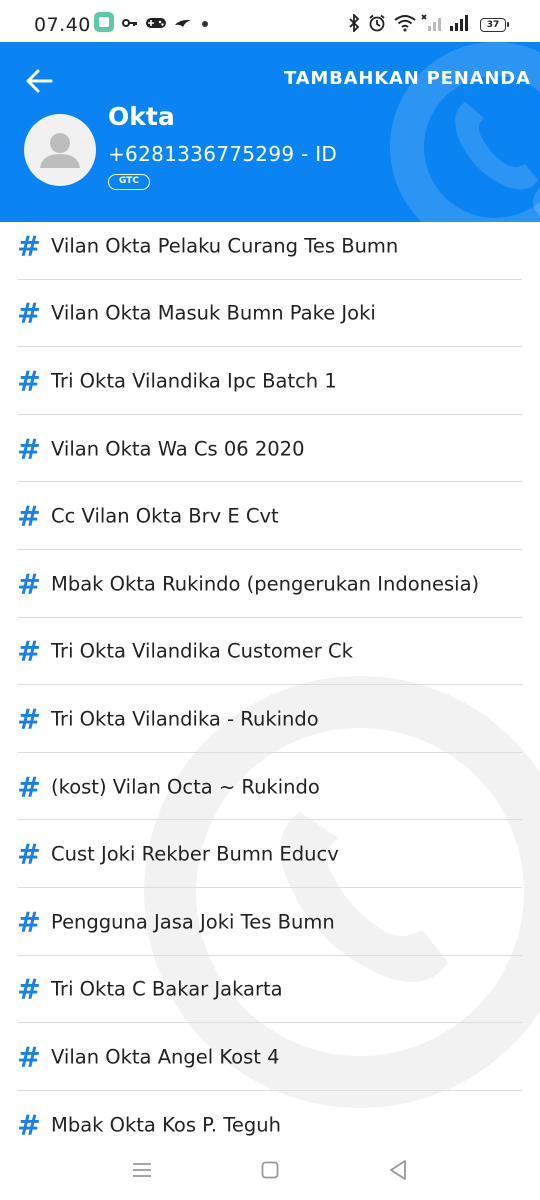 This screenshot has width=540, height=1200. Describe the element at coordinates (183, 23) in the screenshot. I see `bird-icon` at that location.